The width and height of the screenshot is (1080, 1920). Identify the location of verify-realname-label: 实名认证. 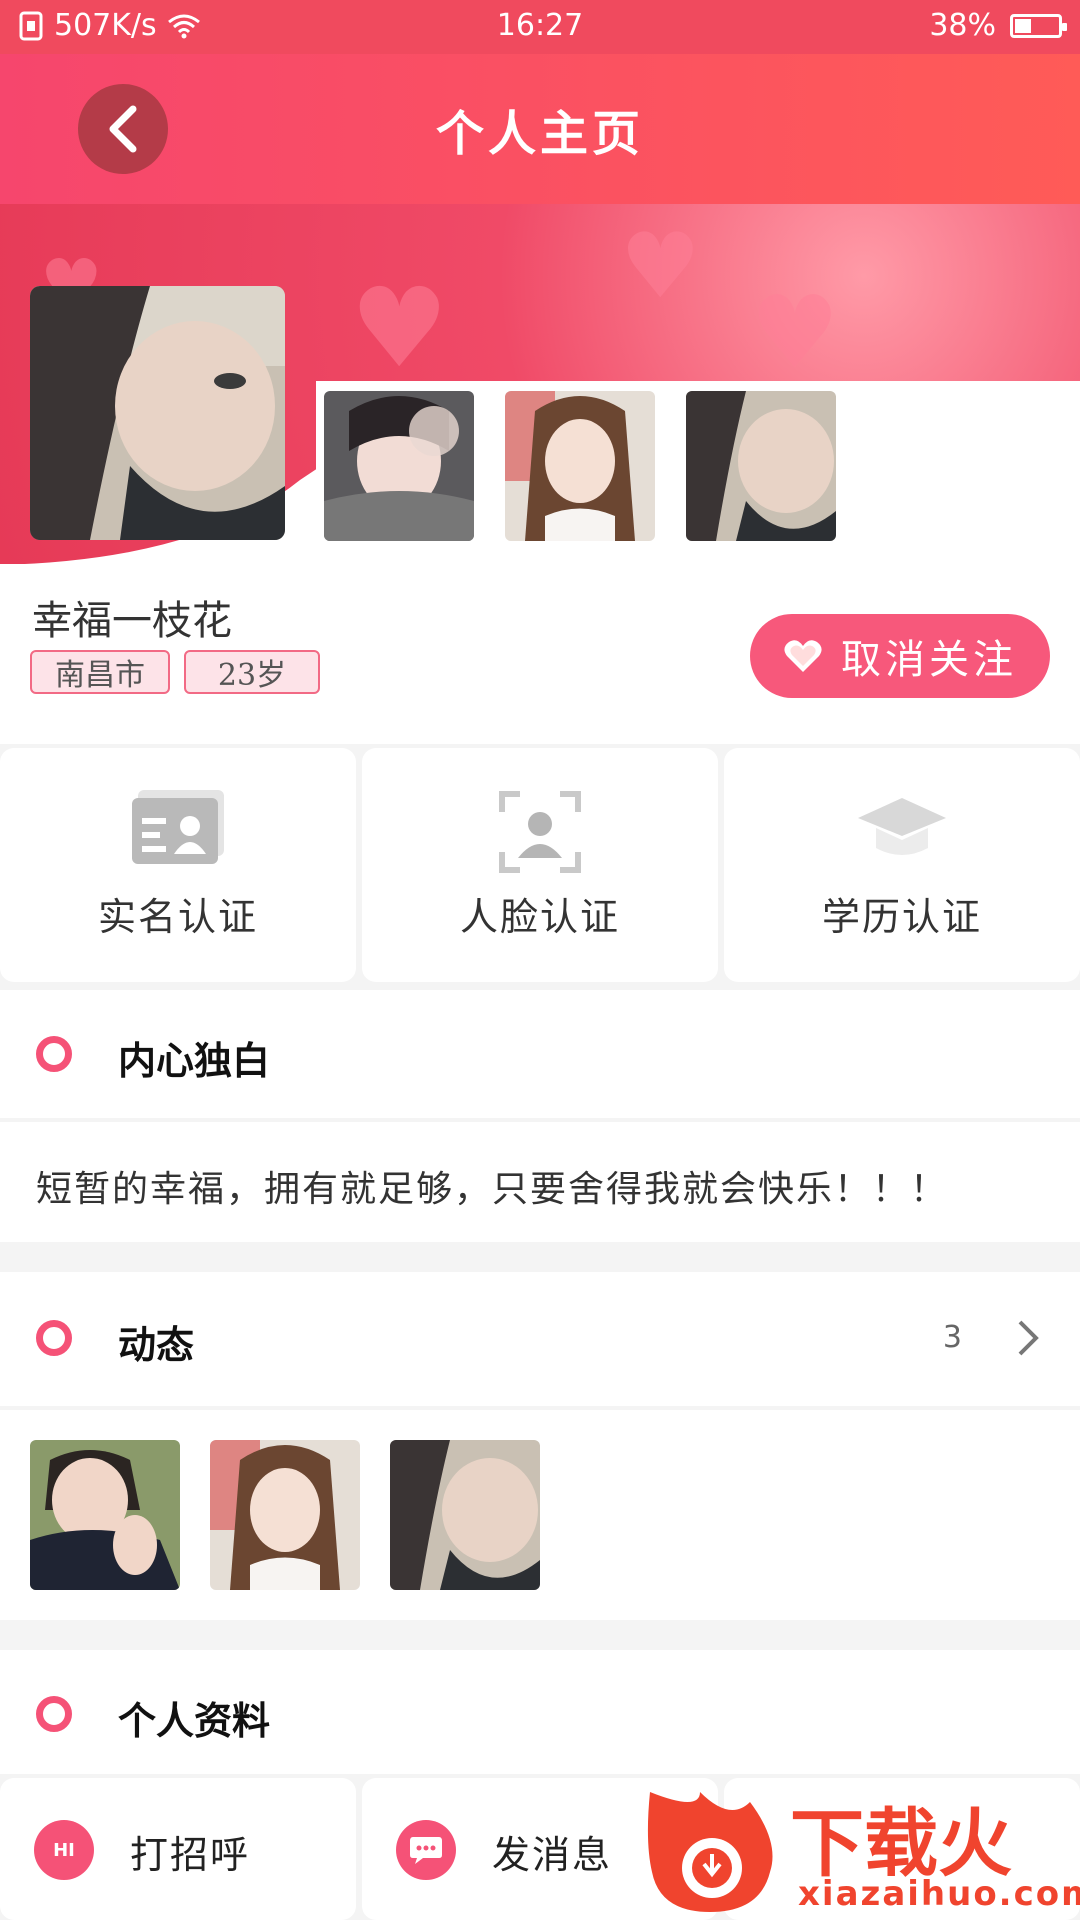
(177, 917).